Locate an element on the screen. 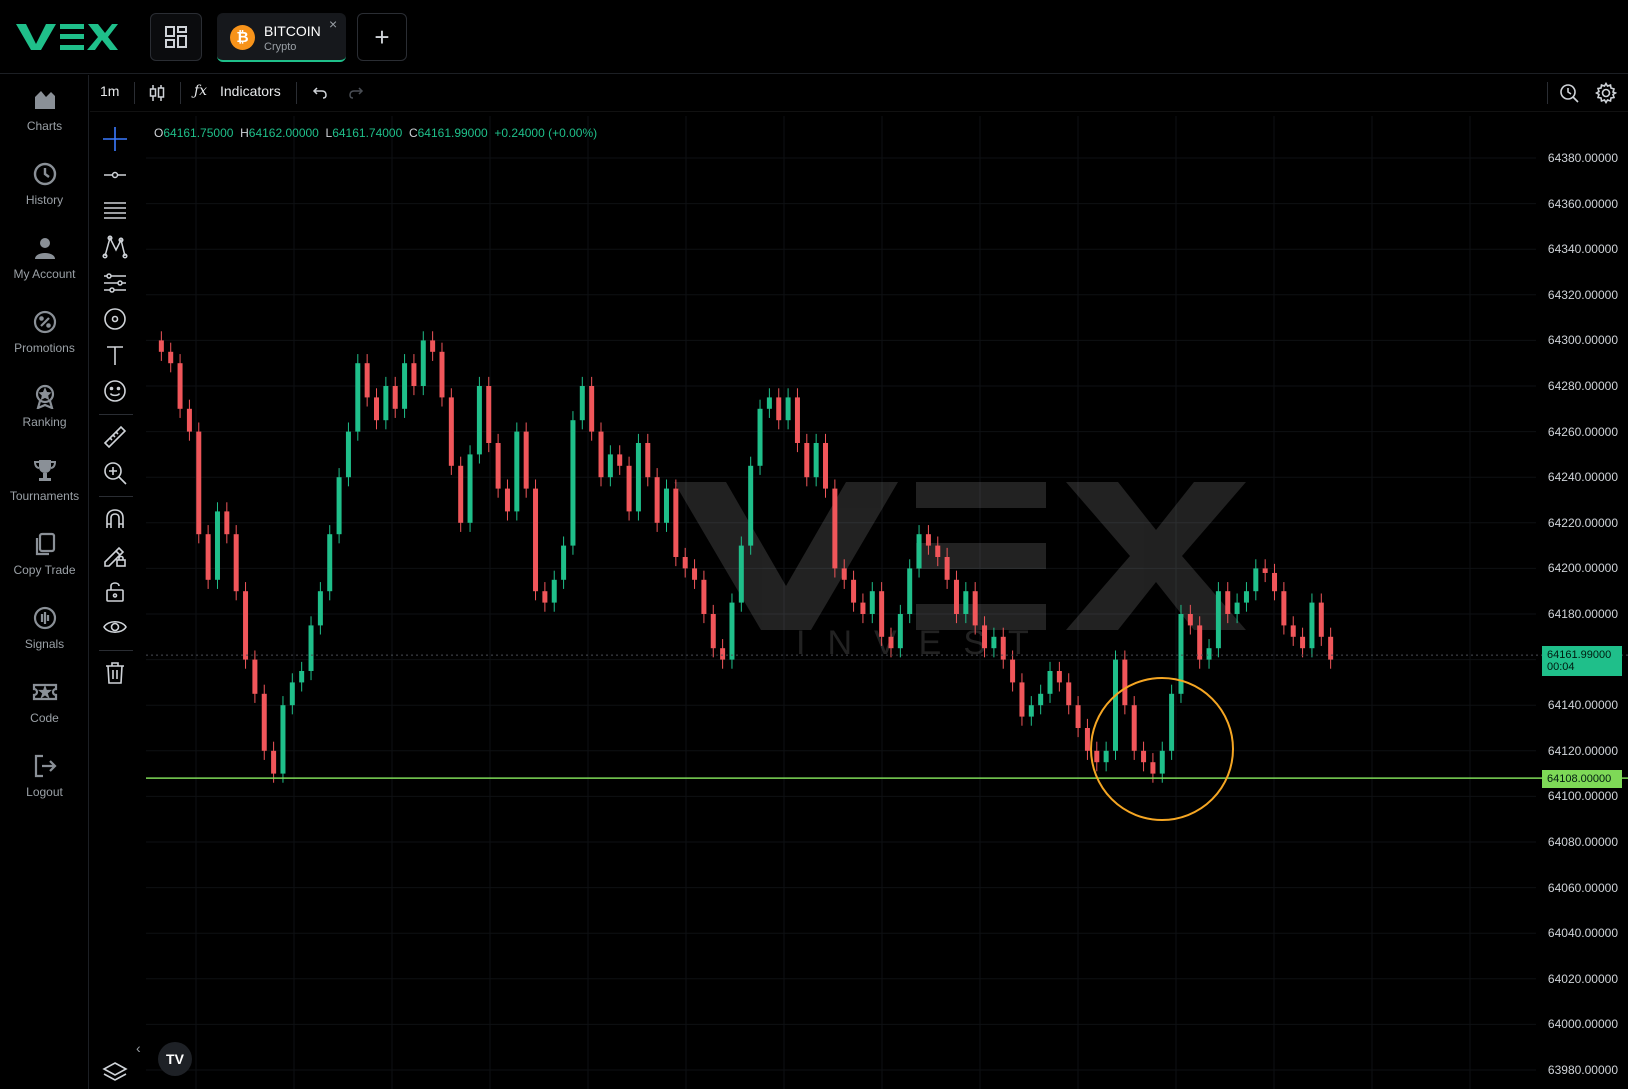 The width and height of the screenshot is (1628, 1089). sidebar-label: Code is located at coordinates (44, 718).